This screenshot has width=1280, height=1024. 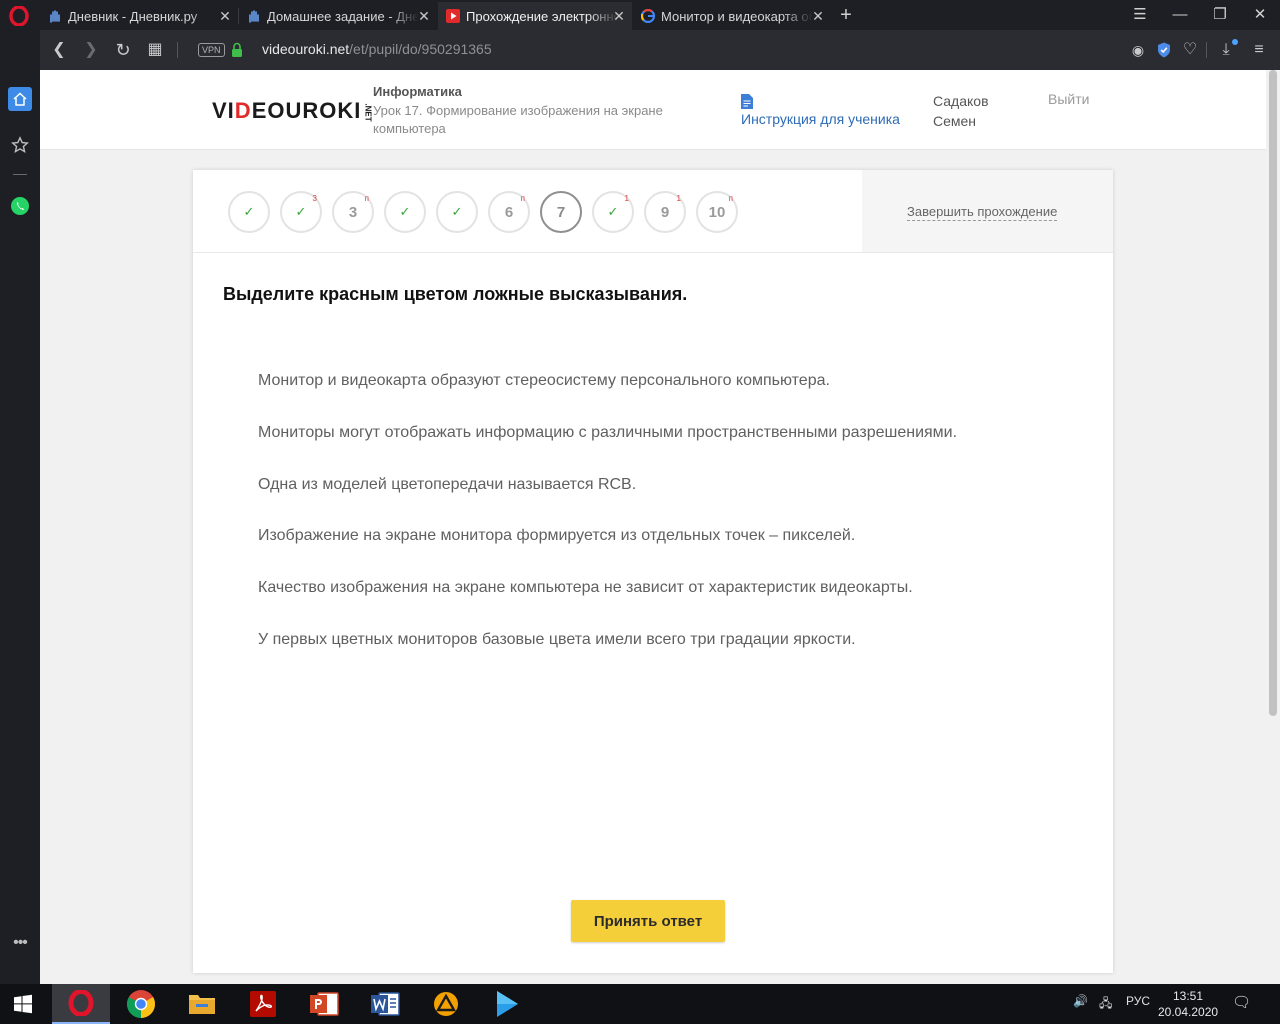 I want to click on speed-dial-home-icon, so click(x=20, y=99).